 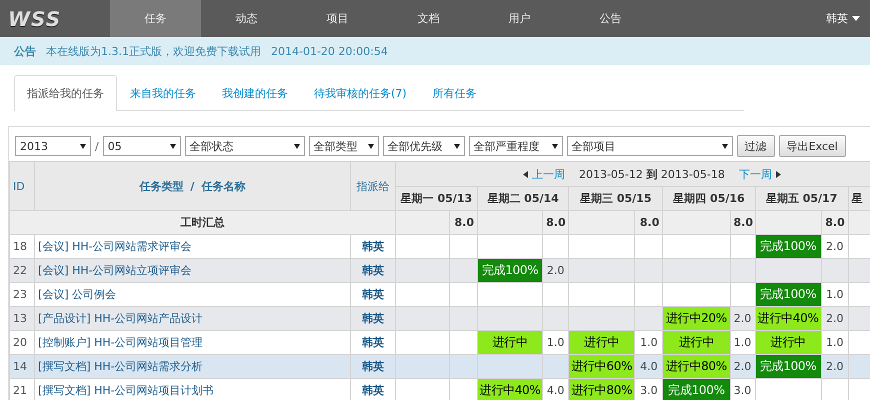 What do you see at coordinates (34, 19) in the screenshot?
I see `logo: WSS` at bounding box center [34, 19].